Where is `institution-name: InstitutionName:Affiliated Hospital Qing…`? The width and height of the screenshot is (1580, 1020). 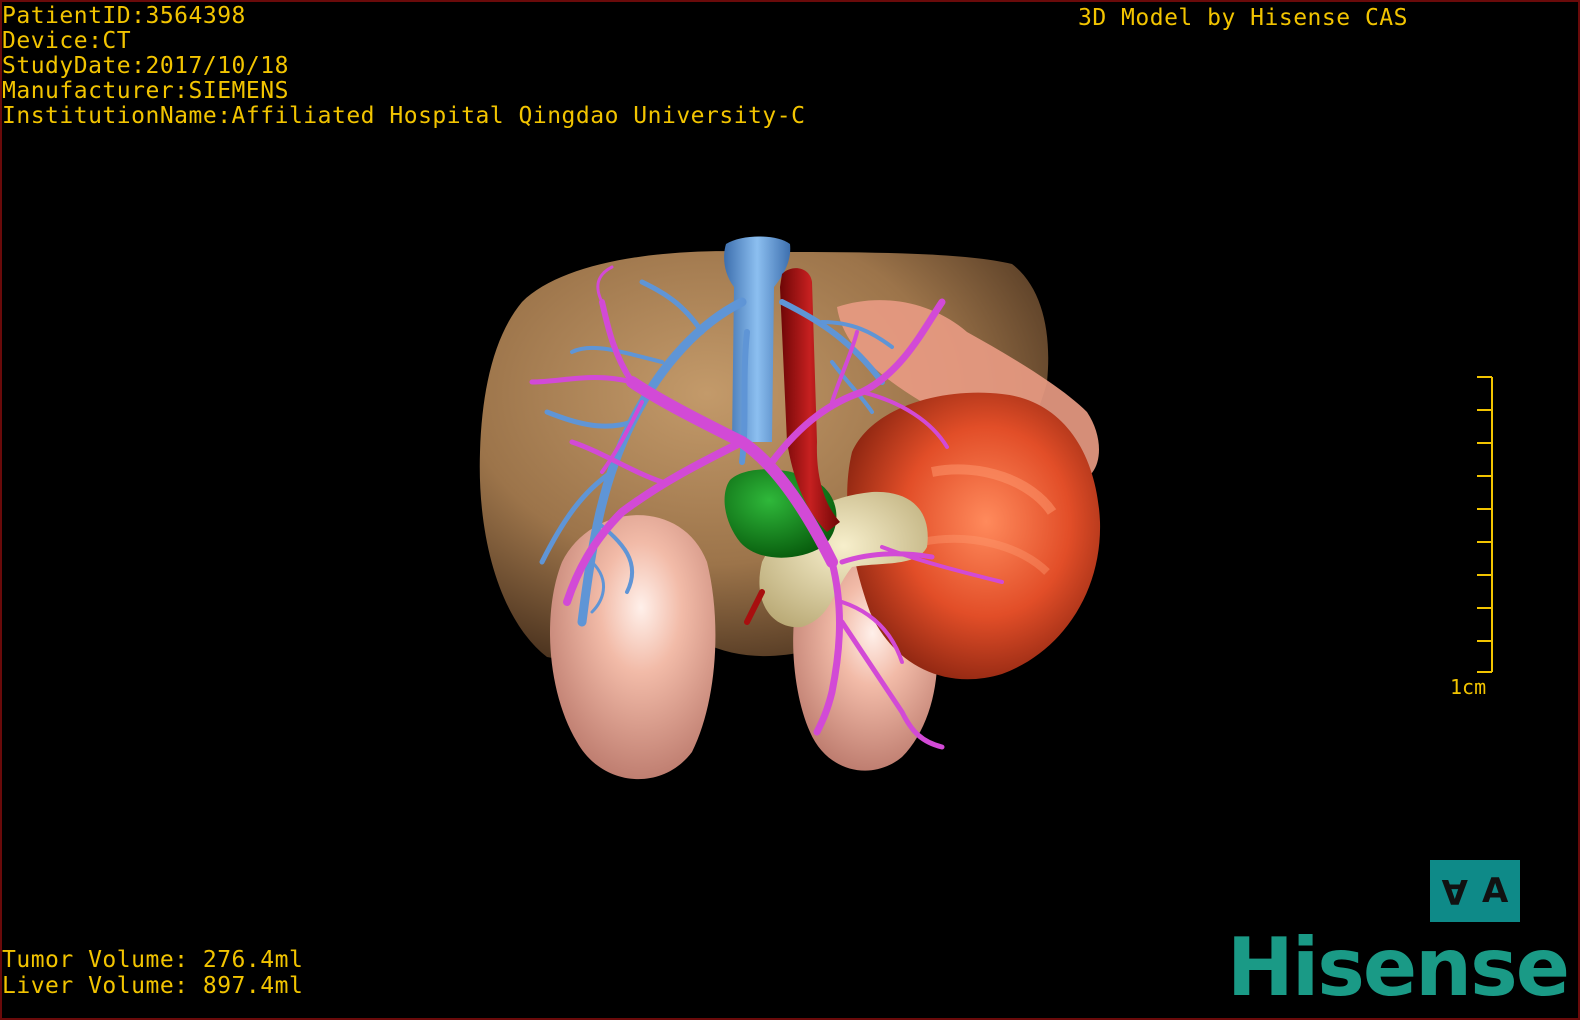
institution-name: InstitutionName:Affiliated Hospital Qing… is located at coordinates (404, 116).